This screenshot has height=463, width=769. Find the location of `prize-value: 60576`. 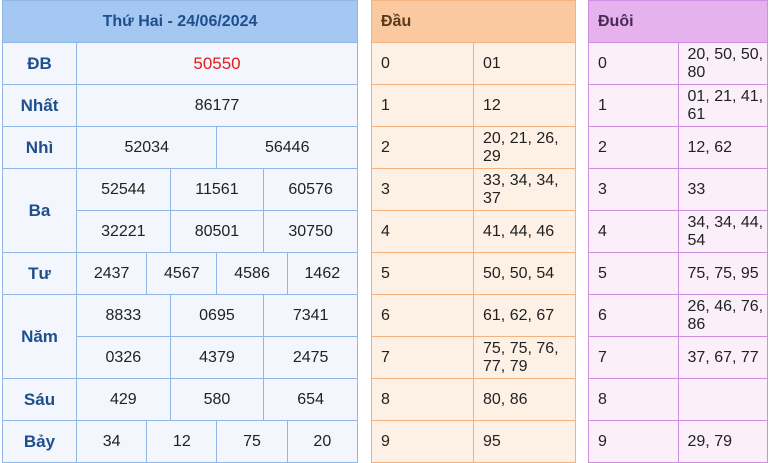

prize-value: 60576 is located at coordinates (310, 189).